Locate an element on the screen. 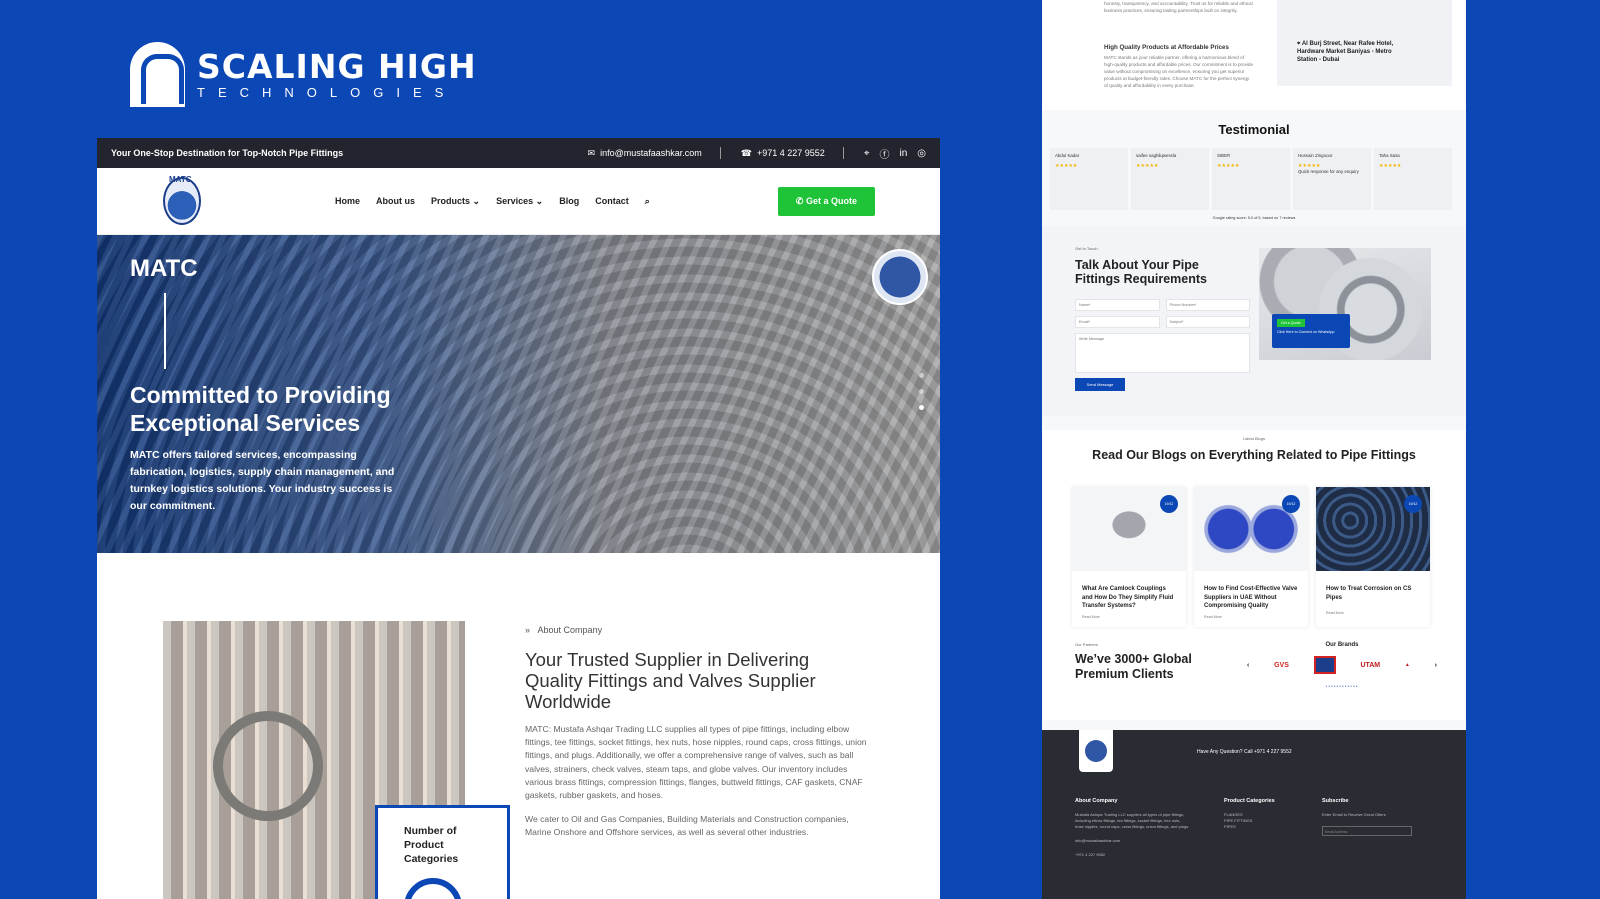 The height and width of the screenshot is (899, 1600). review-card: SIBER ★★★★★ is located at coordinates (1251, 179).